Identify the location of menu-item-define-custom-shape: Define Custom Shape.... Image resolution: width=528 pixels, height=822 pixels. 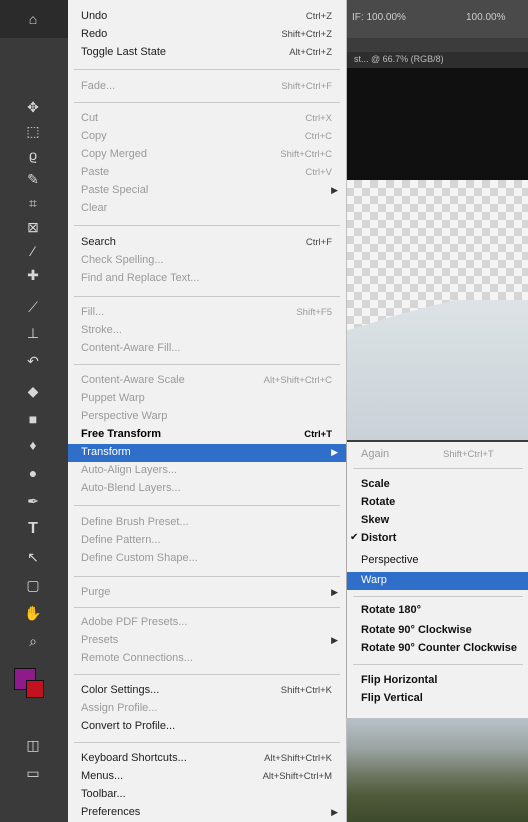
(207, 559).